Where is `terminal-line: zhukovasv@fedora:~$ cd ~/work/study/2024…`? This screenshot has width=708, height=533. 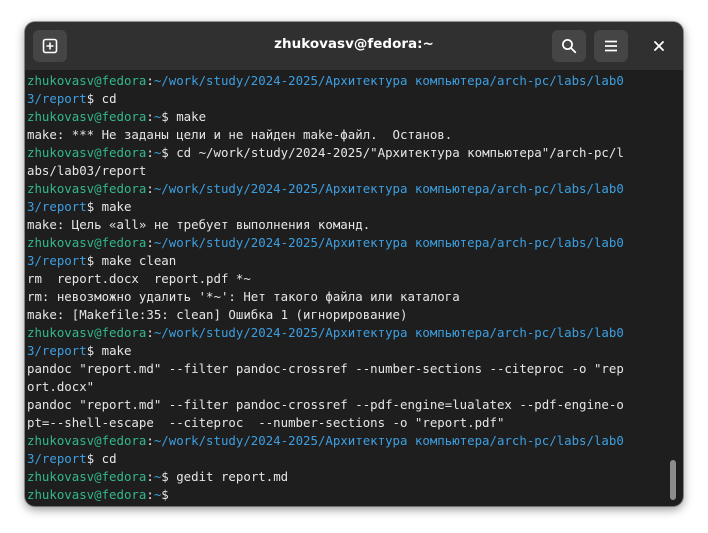 terminal-line: zhukovasv@fedora:~$ cd ~/work/study/2024… is located at coordinates (349, 153).